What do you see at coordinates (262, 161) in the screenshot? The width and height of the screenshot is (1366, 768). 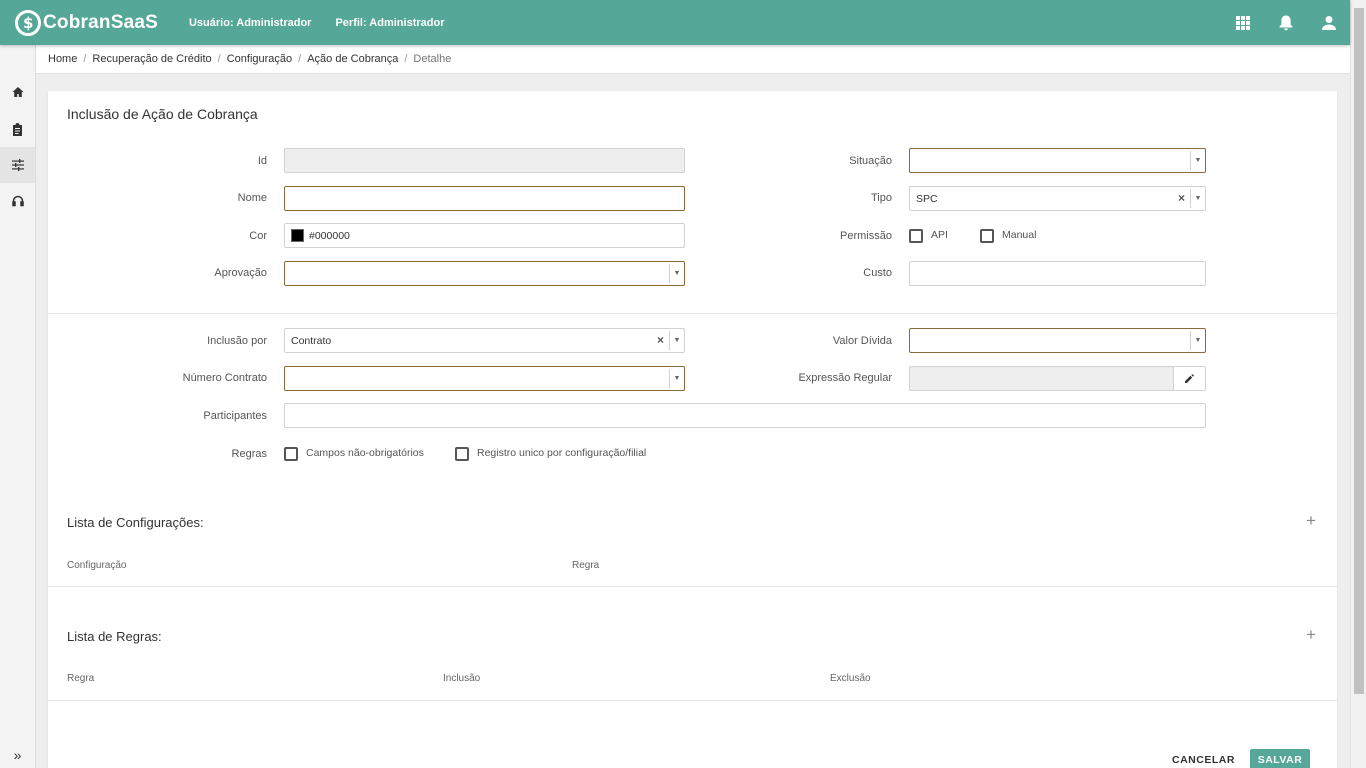 I see `id-label: Id` at bounding box center [262, 161].